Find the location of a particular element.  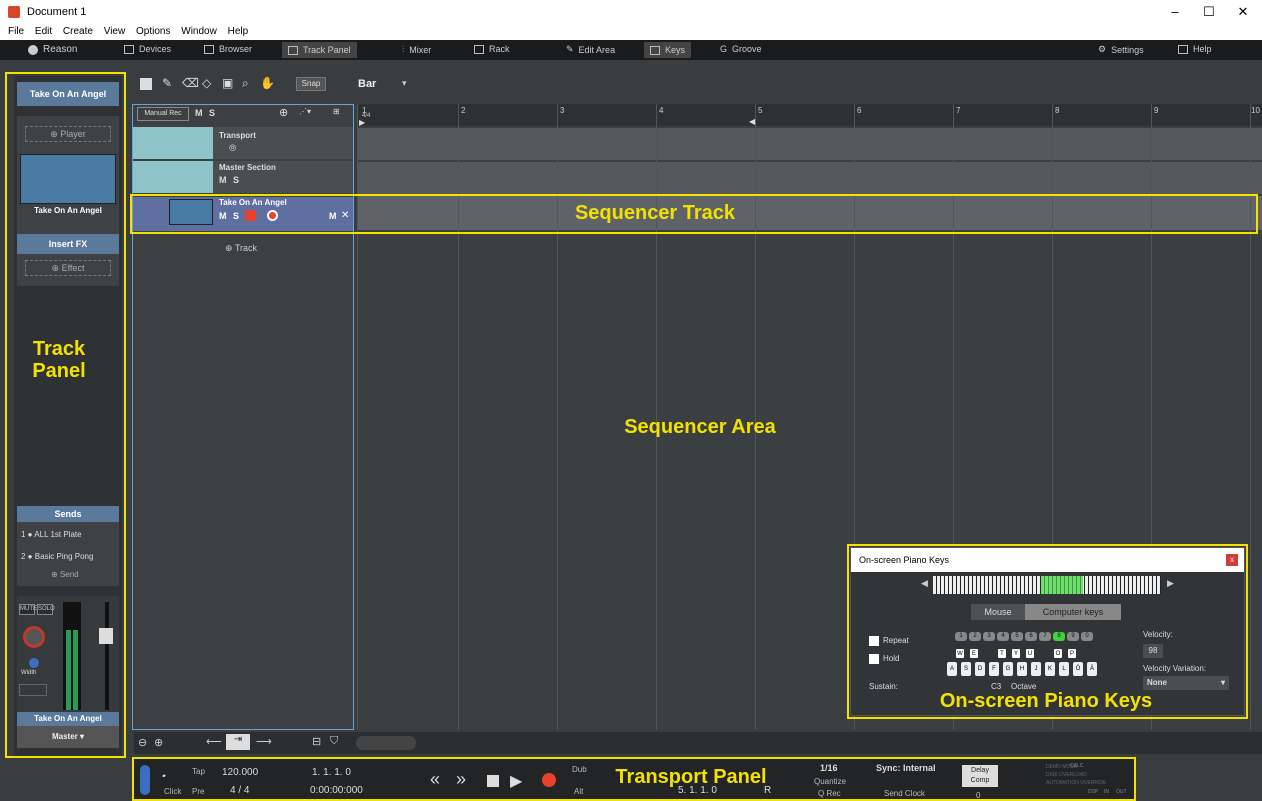

menu-create: Create is located at coordinates (78, 31).